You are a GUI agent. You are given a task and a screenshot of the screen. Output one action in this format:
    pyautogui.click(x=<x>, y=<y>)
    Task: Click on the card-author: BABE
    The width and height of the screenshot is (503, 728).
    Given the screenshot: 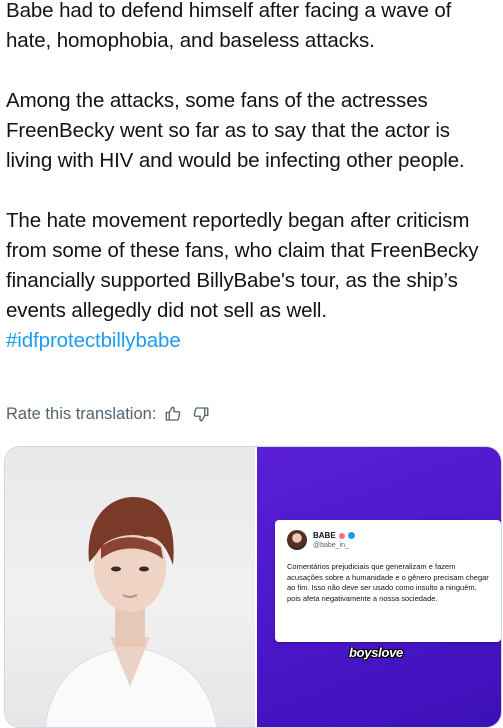 What is the action you would take?
    pyautogui.click(x=334, y=536)
    